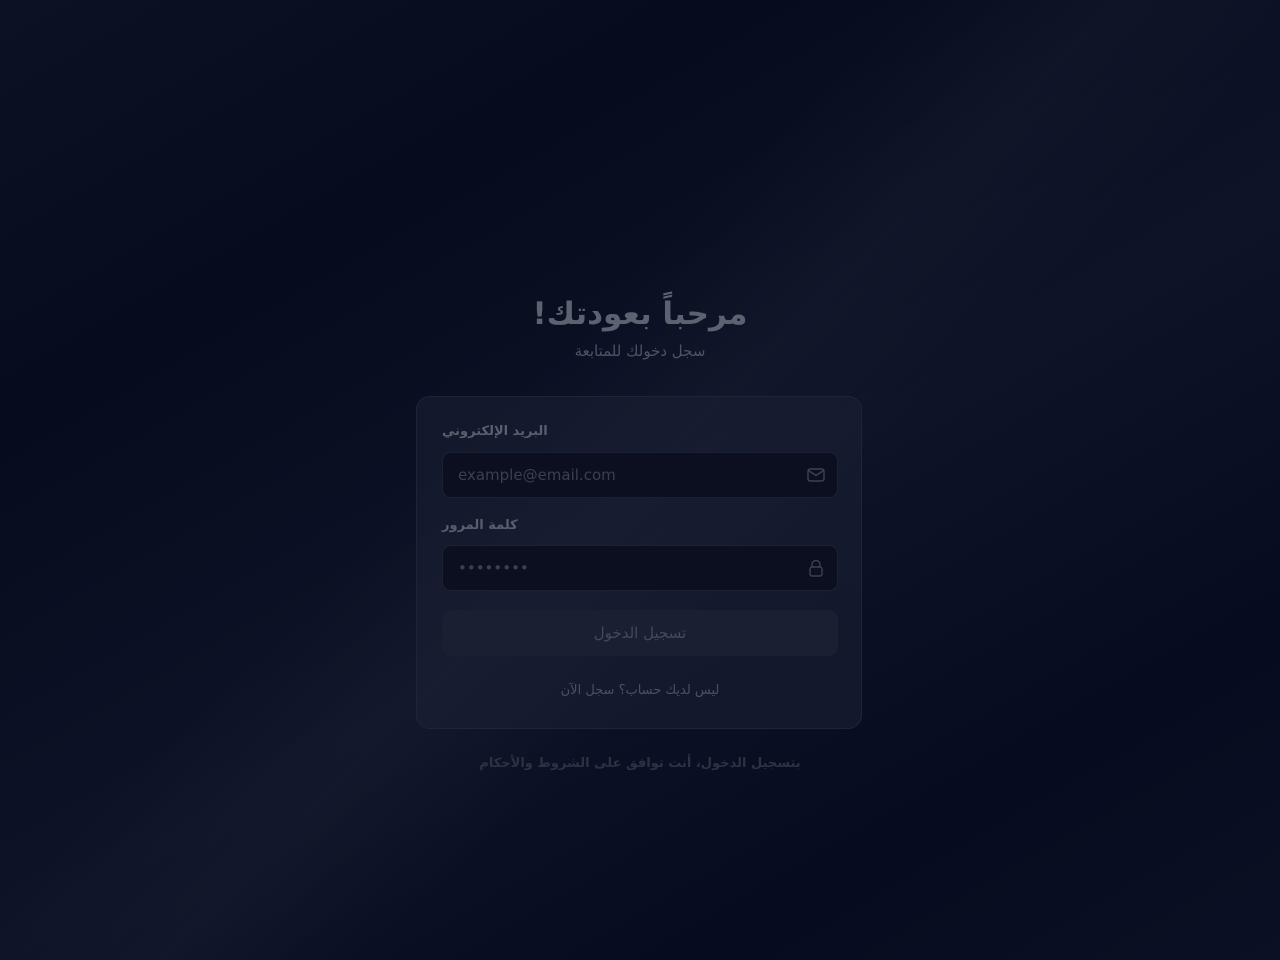 This screenshot has width=1280, height=960. What do you see at coordinates (640, 314) in the screenshot?
I see `page-title: مرحباً بعودتك!` at bounding box center [640, 314].